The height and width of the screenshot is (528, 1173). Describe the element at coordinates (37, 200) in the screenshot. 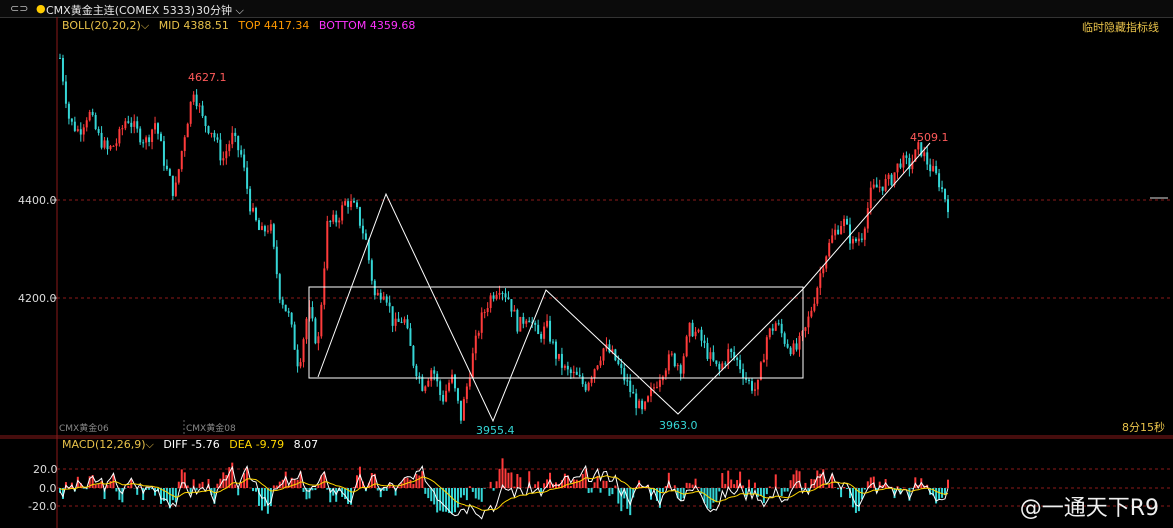

I see `y-tick-label: 4400.0` at that location.